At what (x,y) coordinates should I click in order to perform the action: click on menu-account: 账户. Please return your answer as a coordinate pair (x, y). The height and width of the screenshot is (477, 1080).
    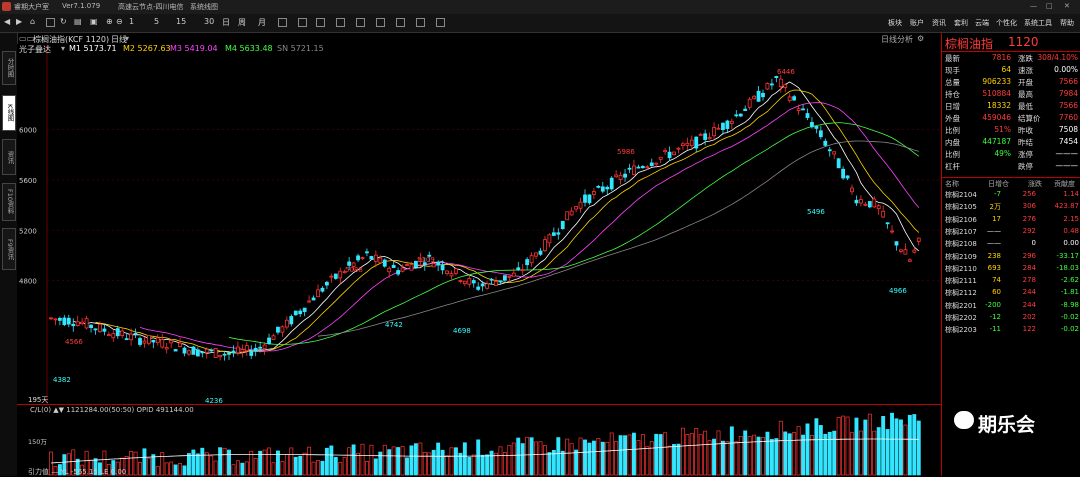
    Looking at the image, I should click on (917, 23).